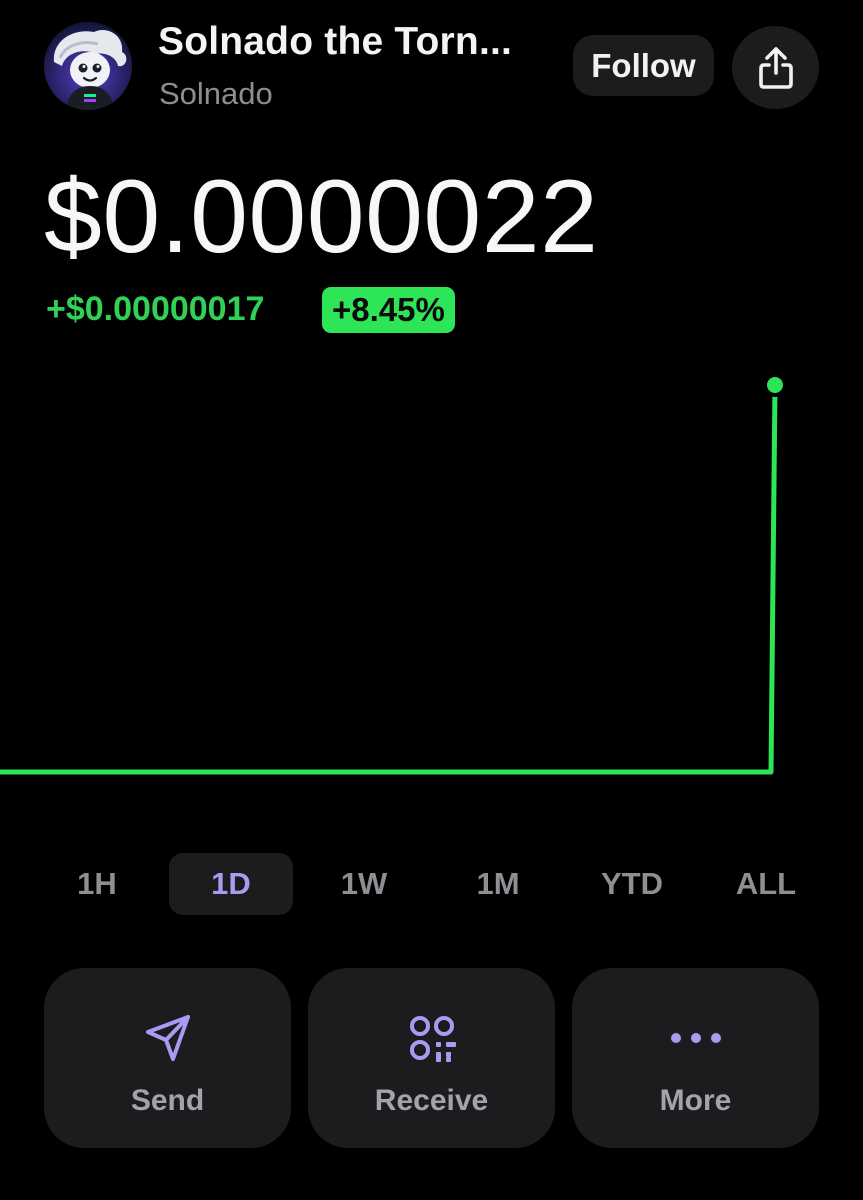  Describe the element at coordinates (431, 1100) in the screenshot. I see `receive-label: Receive` at that location.